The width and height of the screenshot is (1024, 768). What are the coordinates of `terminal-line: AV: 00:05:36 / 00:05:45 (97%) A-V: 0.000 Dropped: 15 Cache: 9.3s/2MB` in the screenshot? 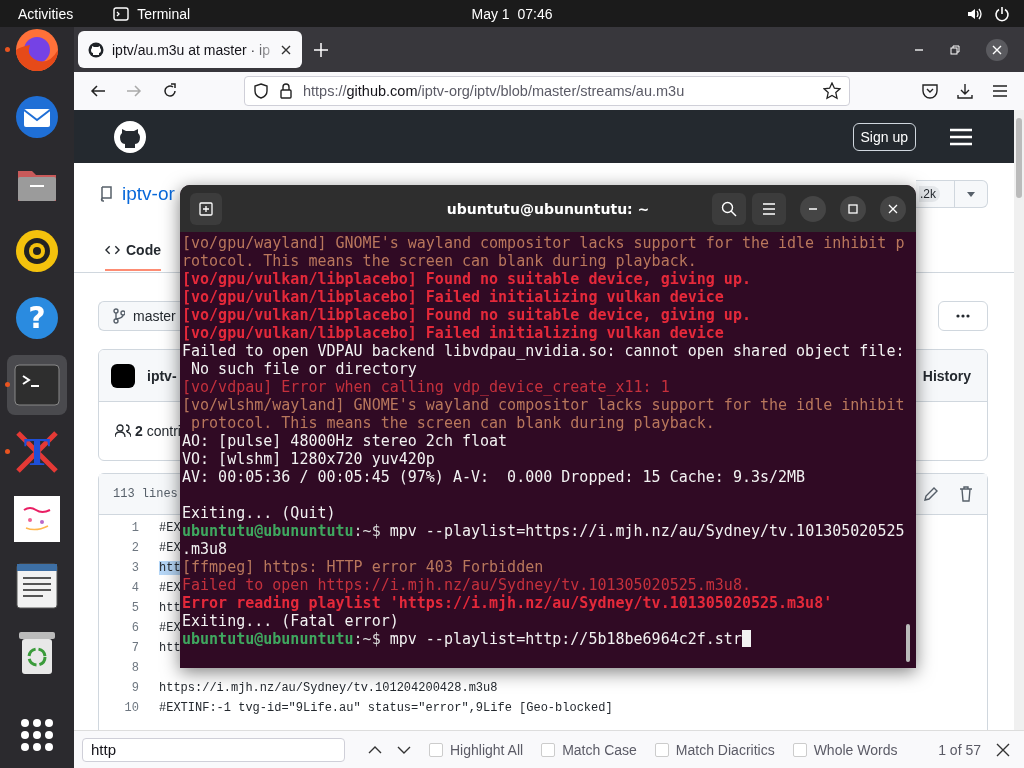 It's located at (494, 477).